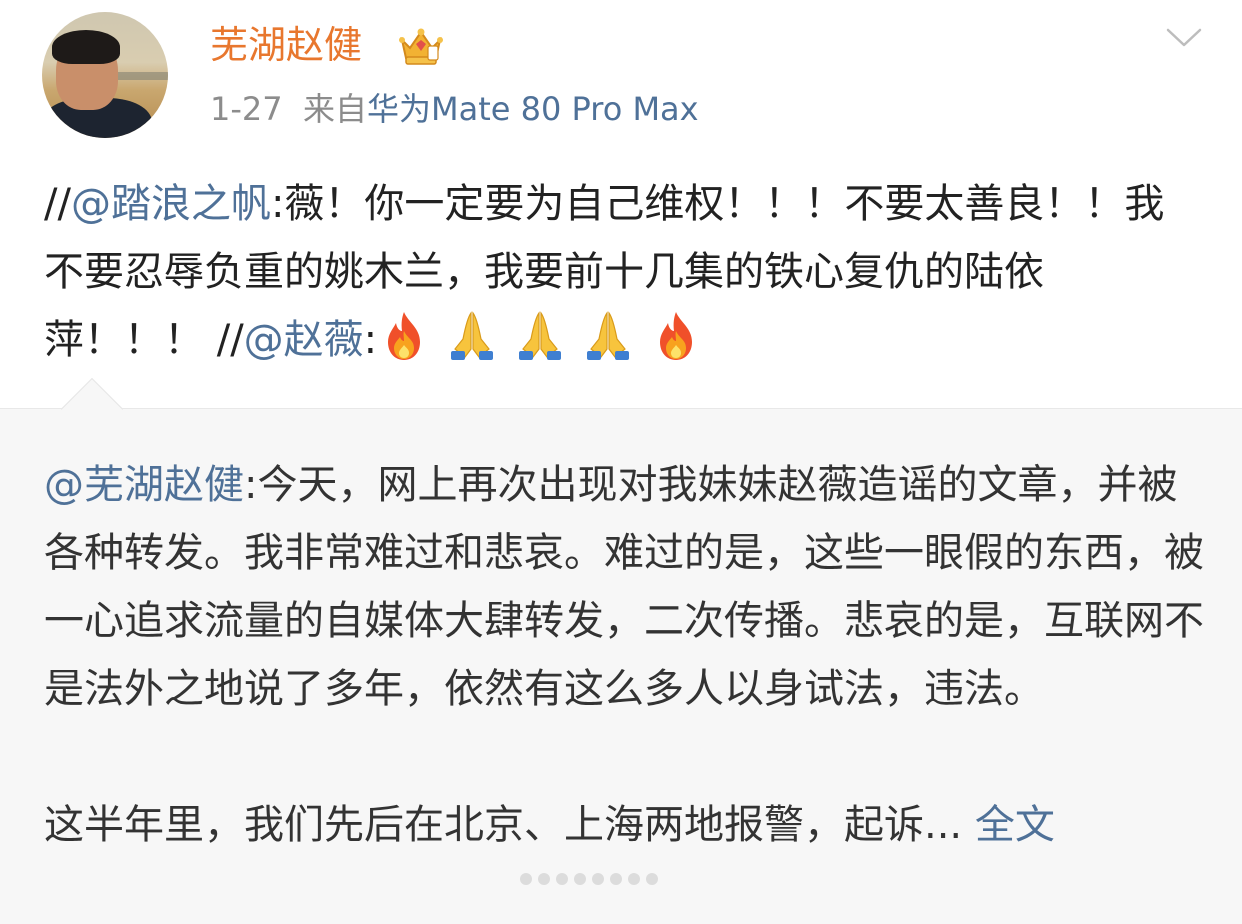  Describe the element at coordinates (334, 109) in the screenshot. I see `source-prefix: 来自` at that location.